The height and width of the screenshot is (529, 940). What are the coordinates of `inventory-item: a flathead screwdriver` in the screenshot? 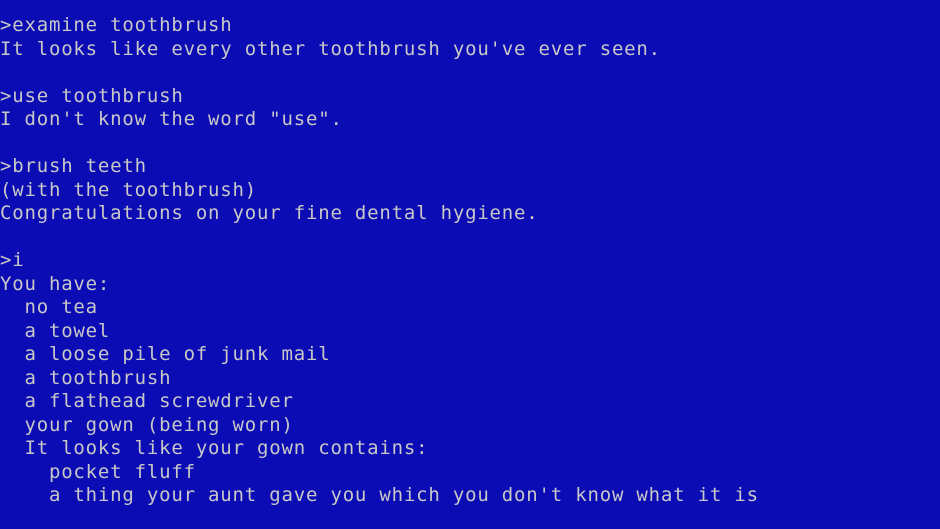 It's located at (147, 401).